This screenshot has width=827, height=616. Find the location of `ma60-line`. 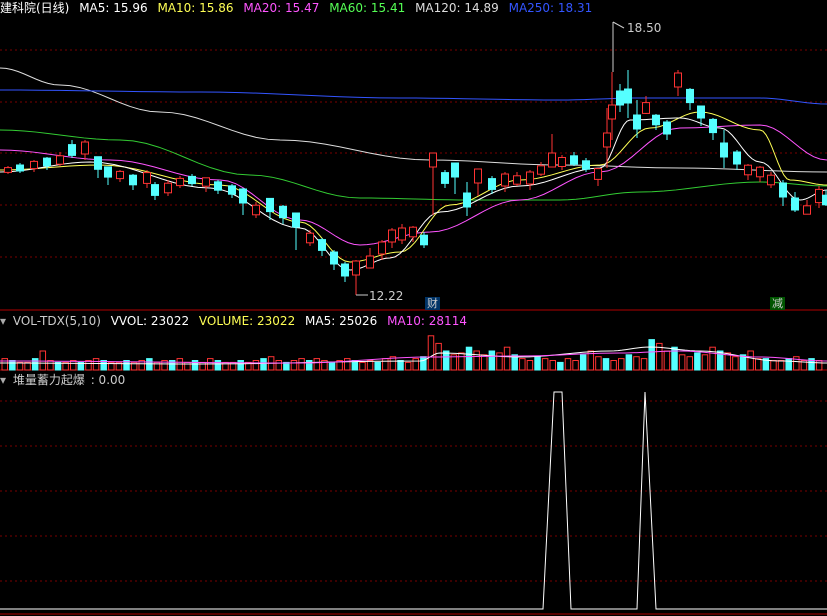

ma60-line is located at coordinates (413, 165).